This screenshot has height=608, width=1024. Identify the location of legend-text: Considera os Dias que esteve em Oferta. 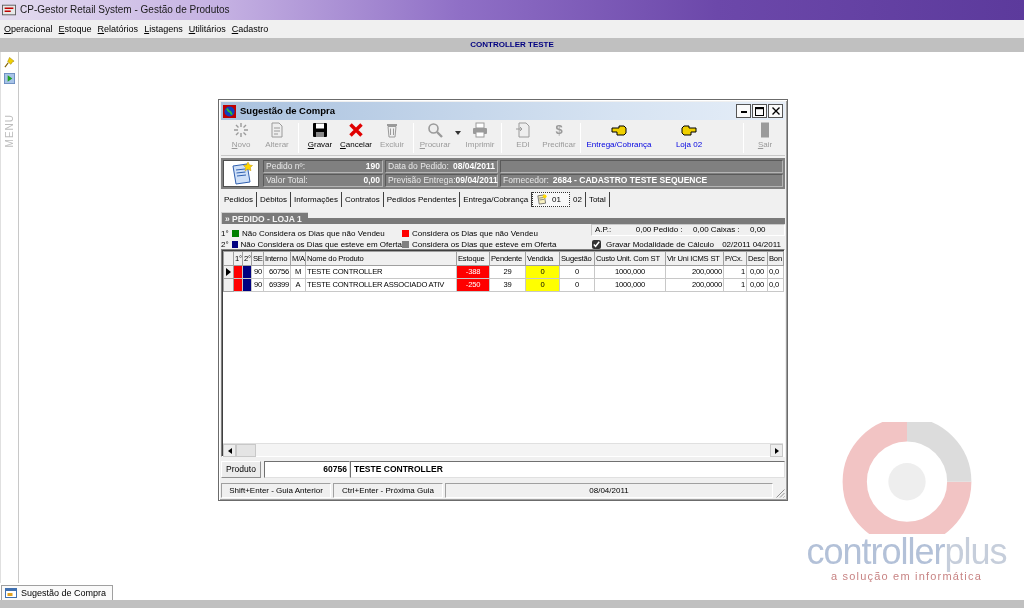
(484, 244).